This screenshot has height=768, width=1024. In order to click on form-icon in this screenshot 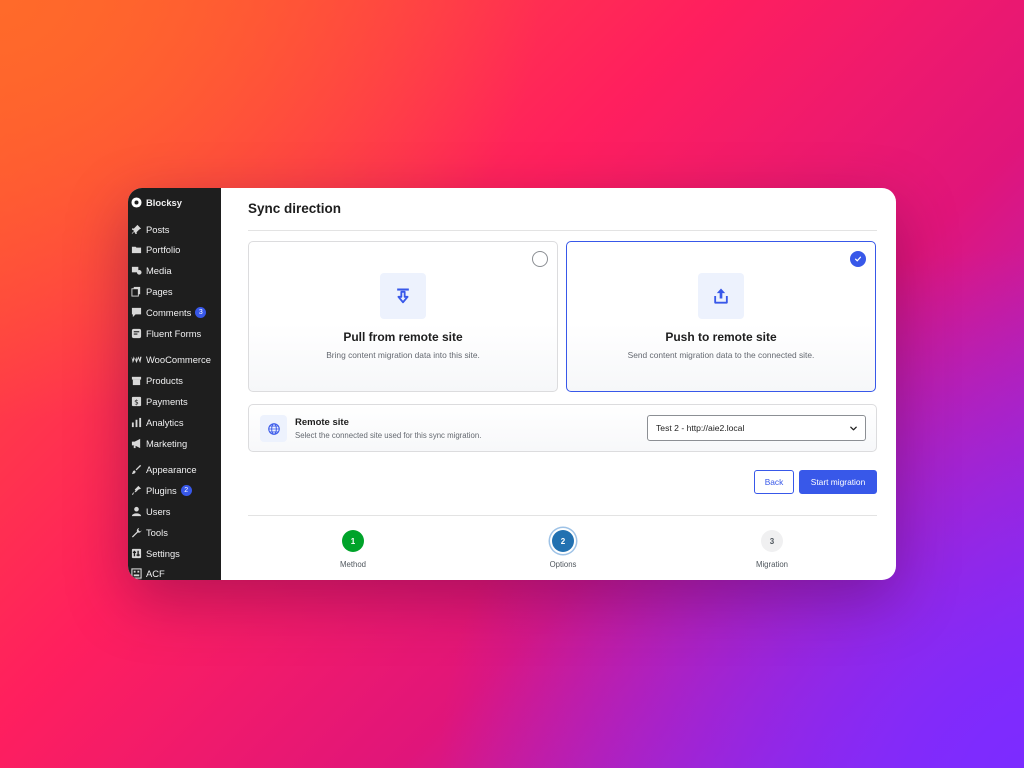, I will do `click(136, 333)`.